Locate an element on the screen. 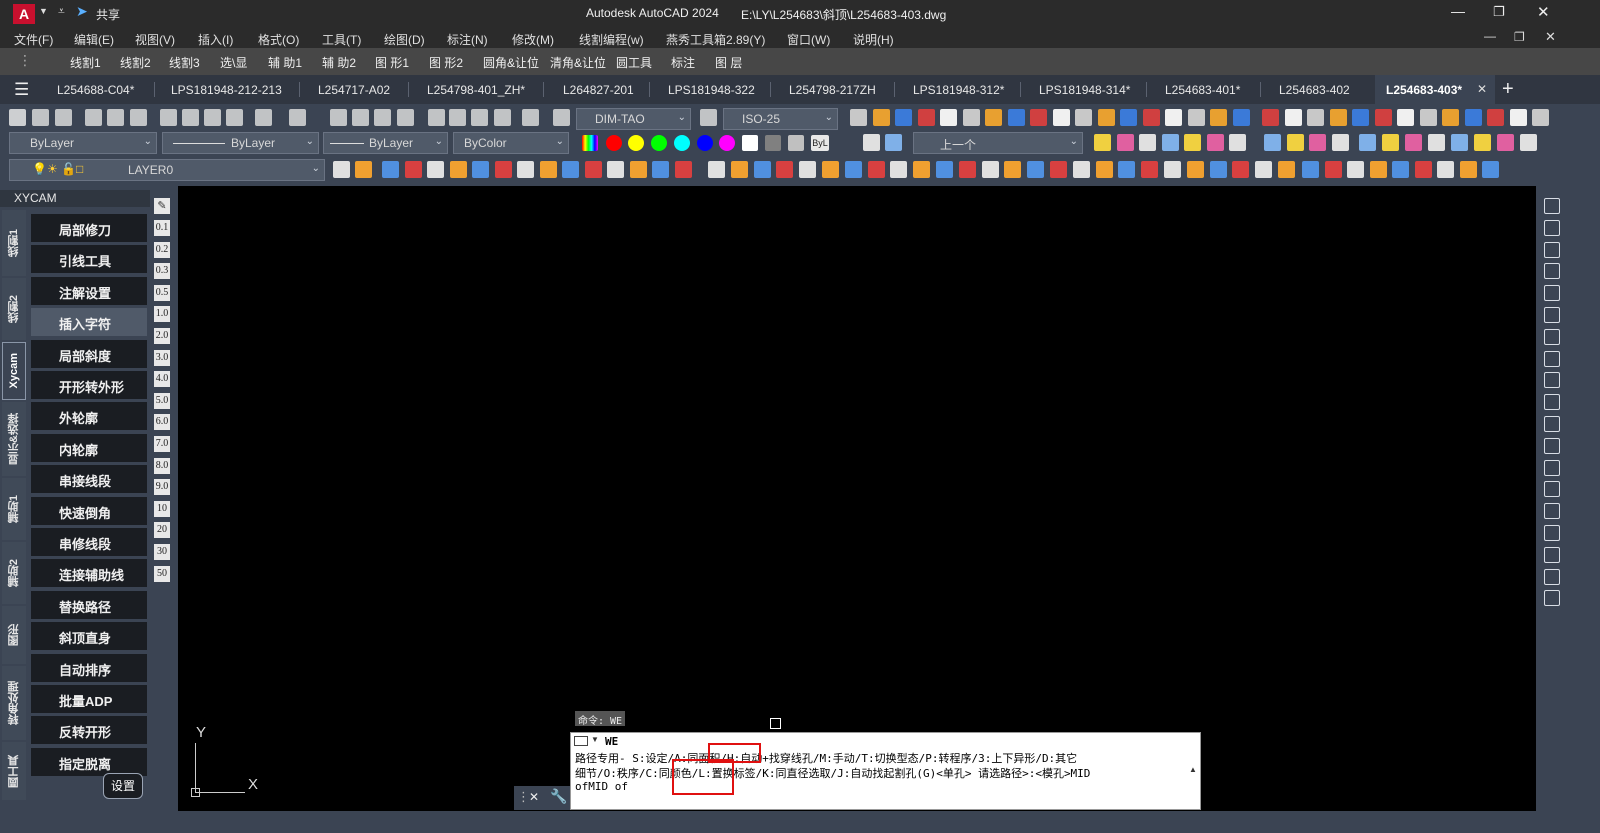 Image resolution: width=1600 pixels, height=833 pixels. panel-button: 自动排序 is located at coordinates (89, 667).